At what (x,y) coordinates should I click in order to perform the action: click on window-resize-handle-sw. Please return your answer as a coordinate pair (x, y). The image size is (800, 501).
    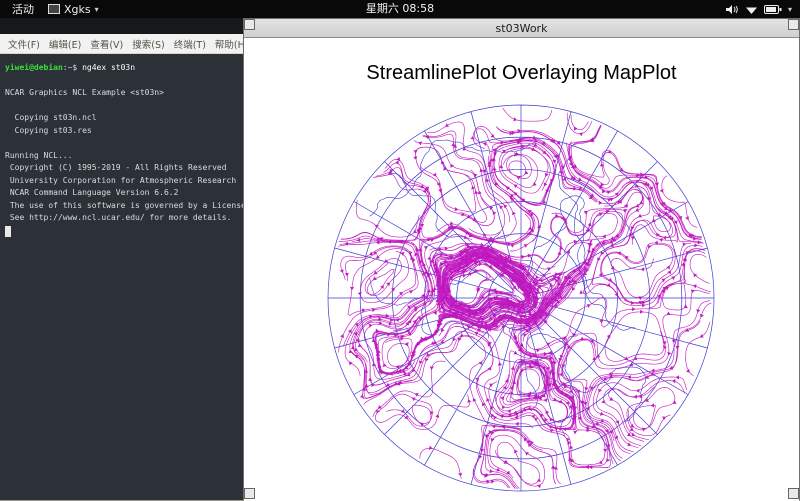
    Looking at the image, I should click on (249, 493).